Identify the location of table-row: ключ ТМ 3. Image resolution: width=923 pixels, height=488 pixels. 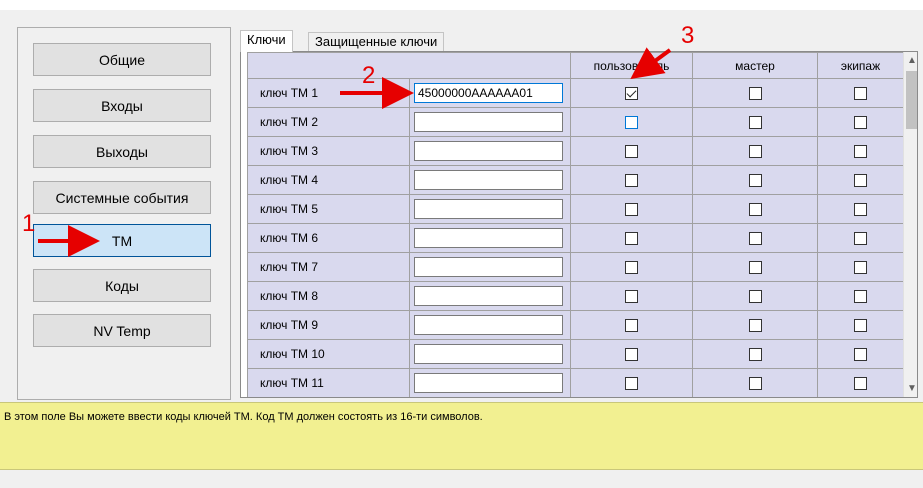
(575, 151).